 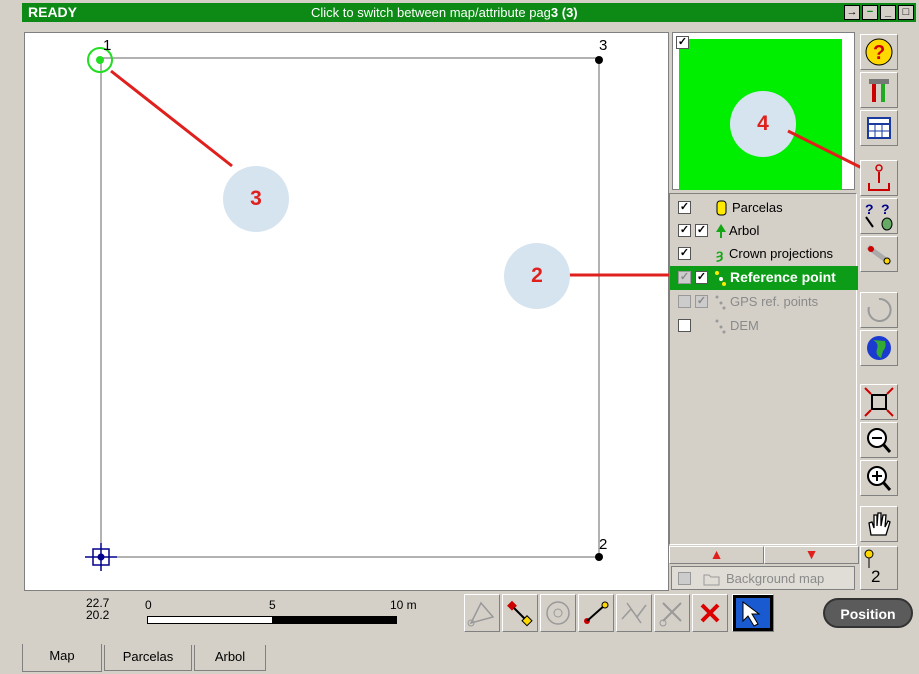 What do you see at coordinates (230, 658) in the screenshot?
I see `tab-arbol: Arbol` at bounding box center [230, 658].